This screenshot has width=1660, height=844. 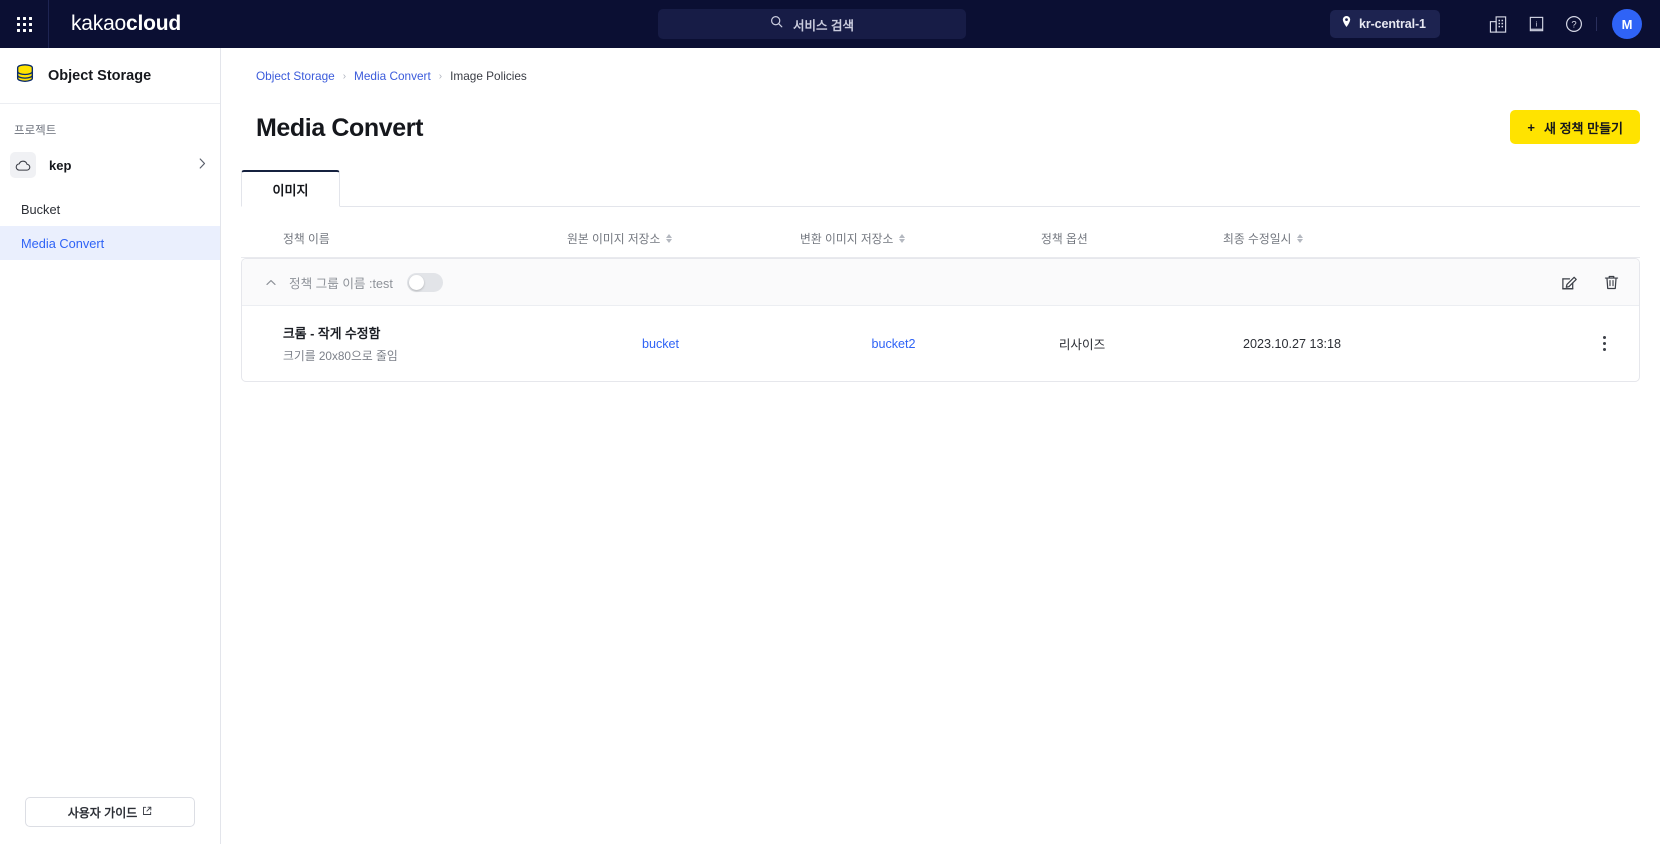 I want to click on service-header: Object Storage, so click(x=110, y=76).